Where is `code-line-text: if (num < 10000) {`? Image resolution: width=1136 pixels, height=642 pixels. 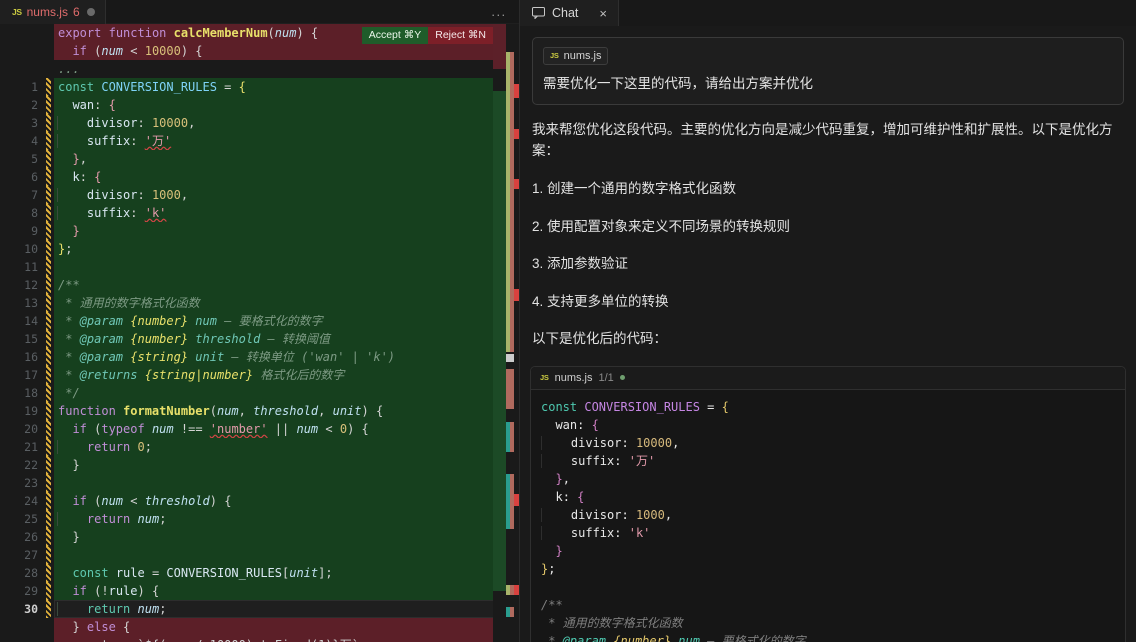
code-line-text: if (num < 10000) { is located at coordinates (286, 51).